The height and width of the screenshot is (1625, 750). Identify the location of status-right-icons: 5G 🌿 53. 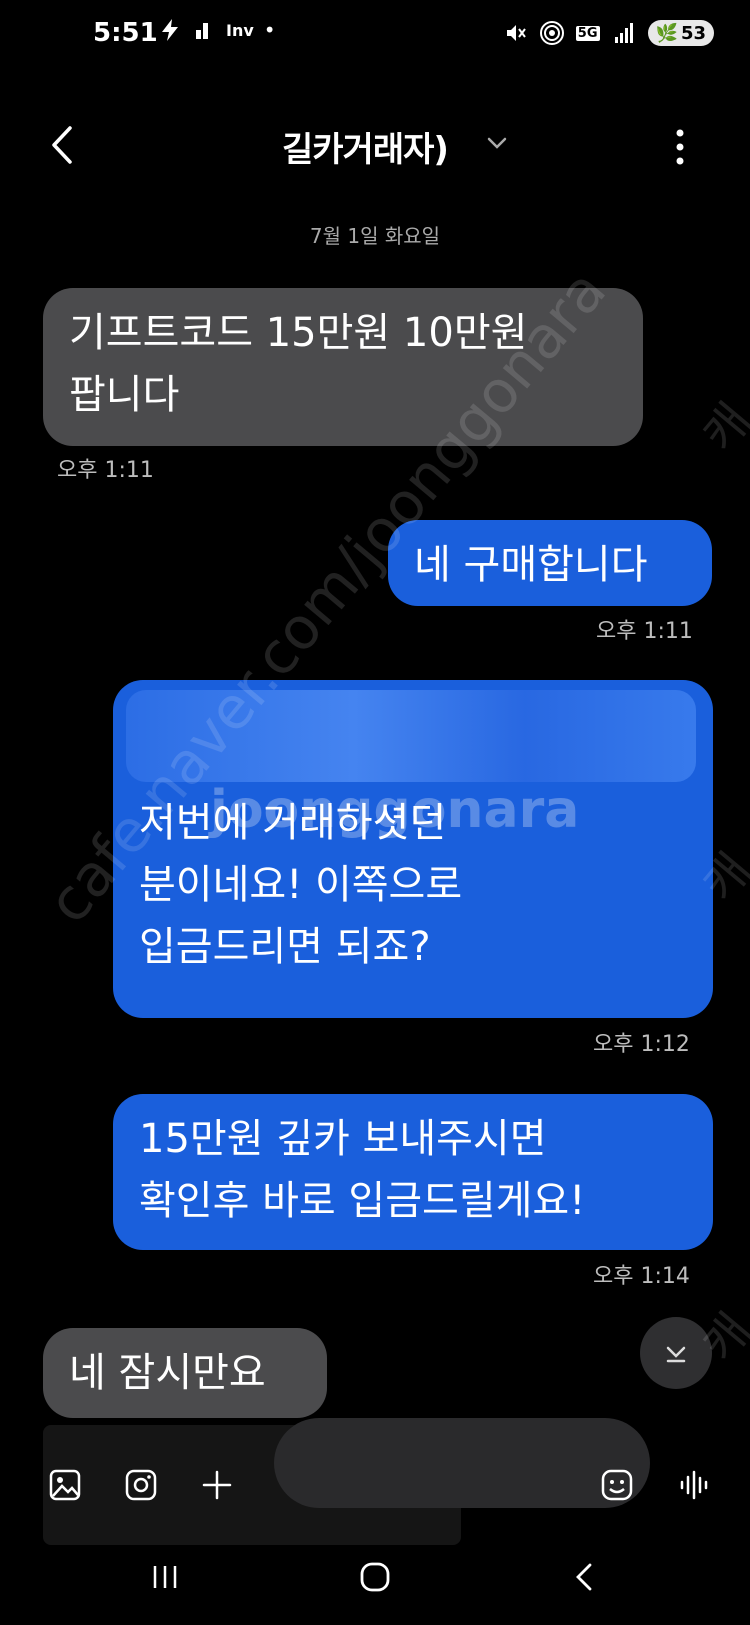
(609, 33).